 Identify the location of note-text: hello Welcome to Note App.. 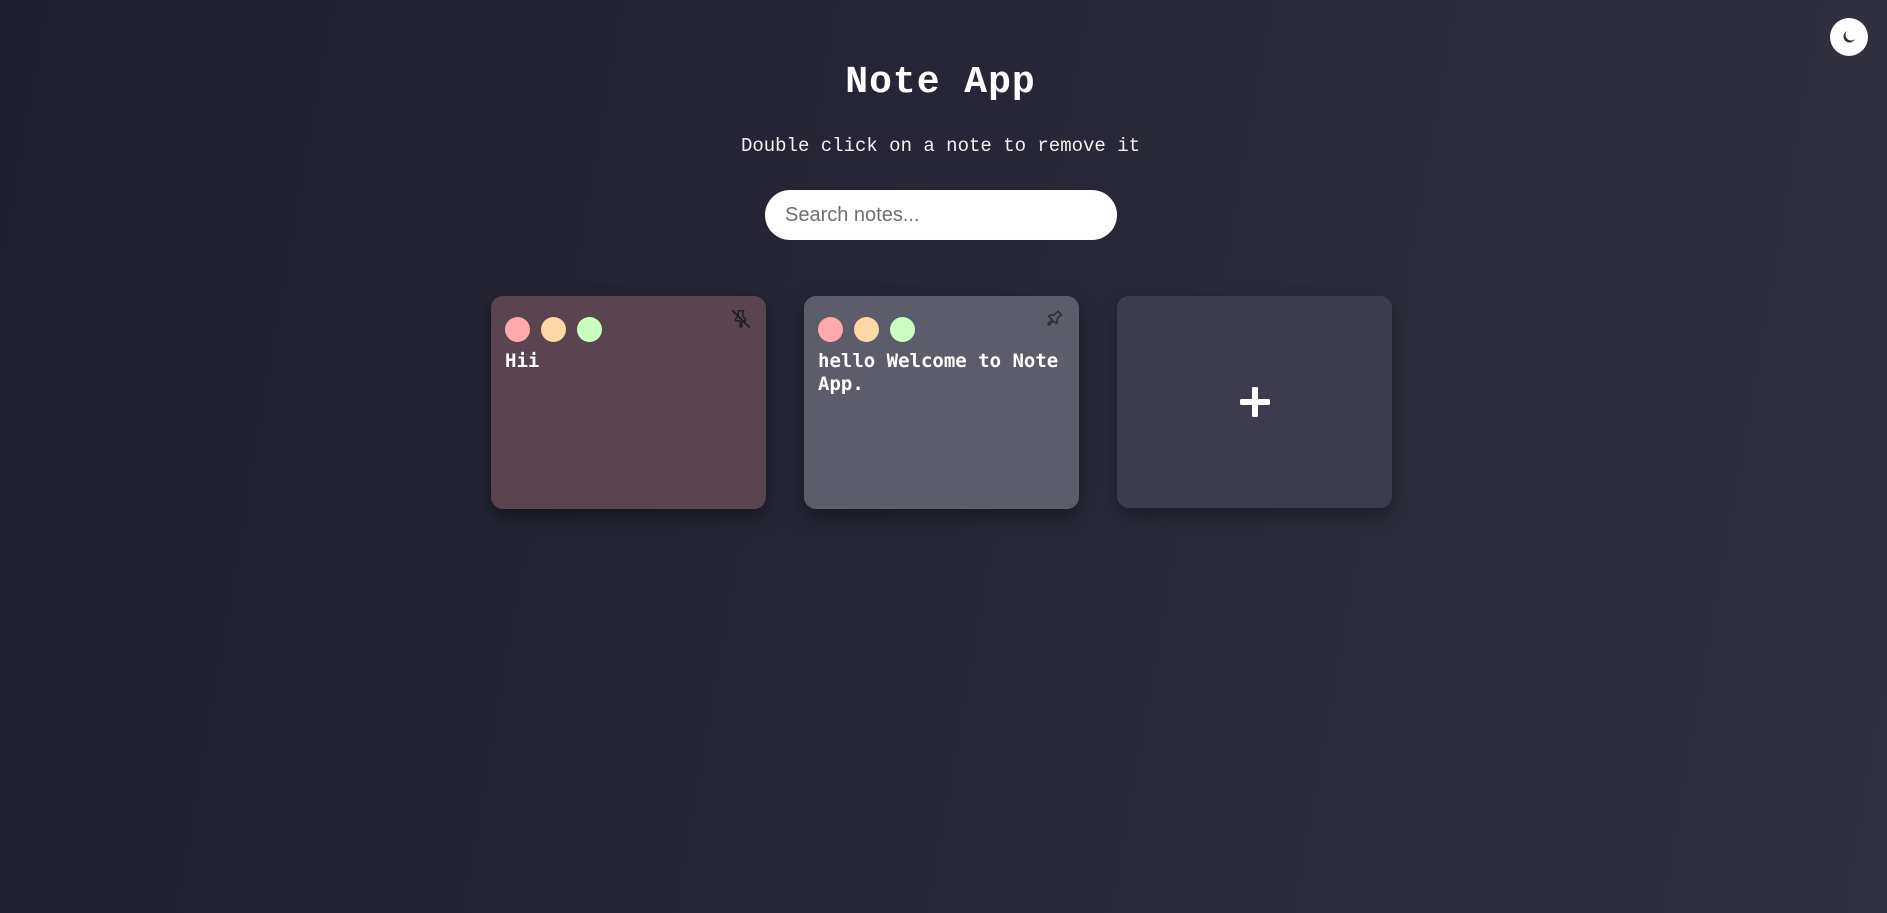
(941, 373).